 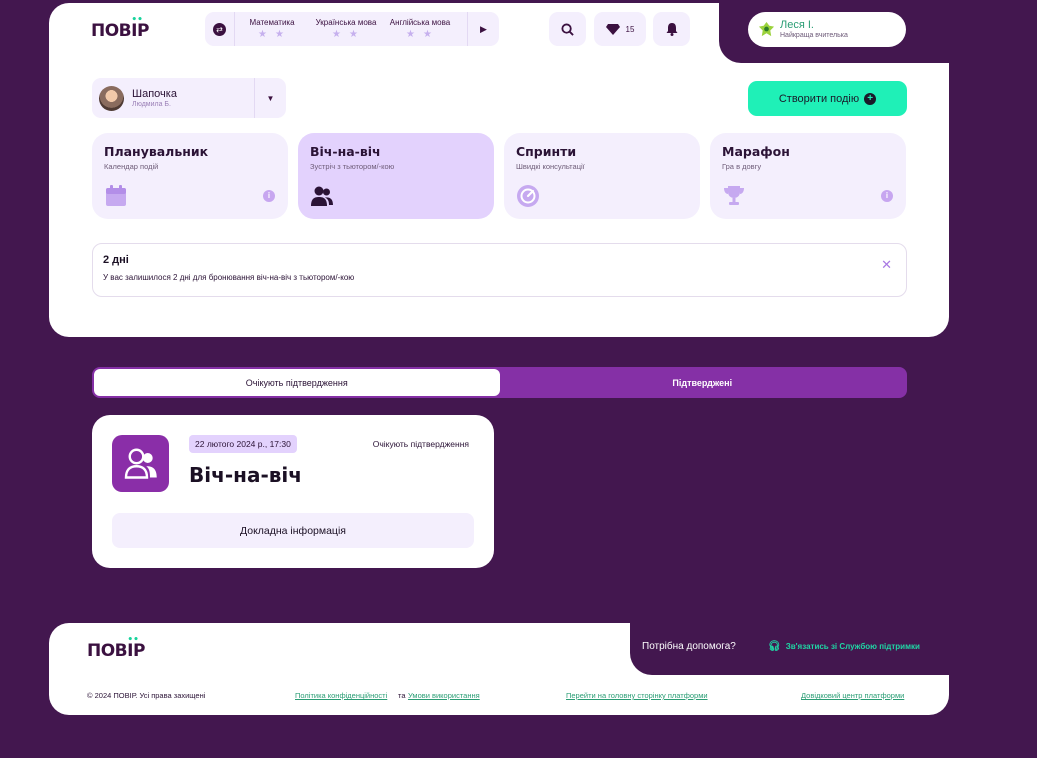 I want to click on headset-icon: 🎧︎, so click(x=774, y=646).